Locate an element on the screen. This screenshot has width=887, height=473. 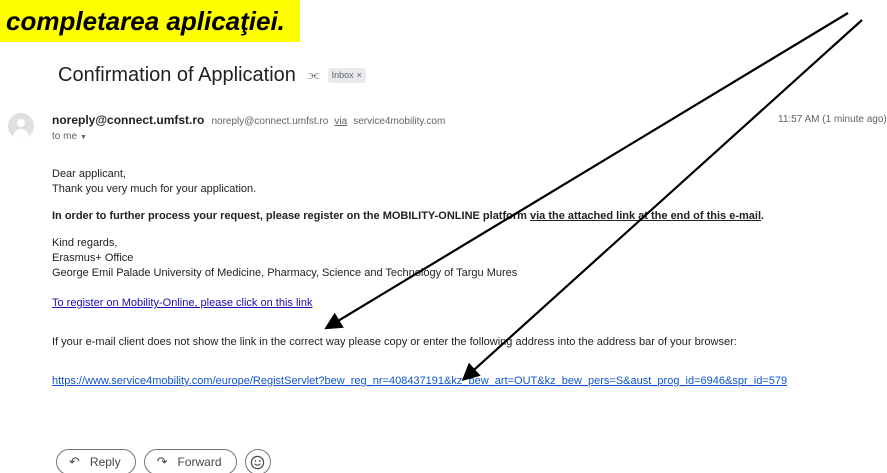
instruction-end: . is located at coordinates (763, 216).